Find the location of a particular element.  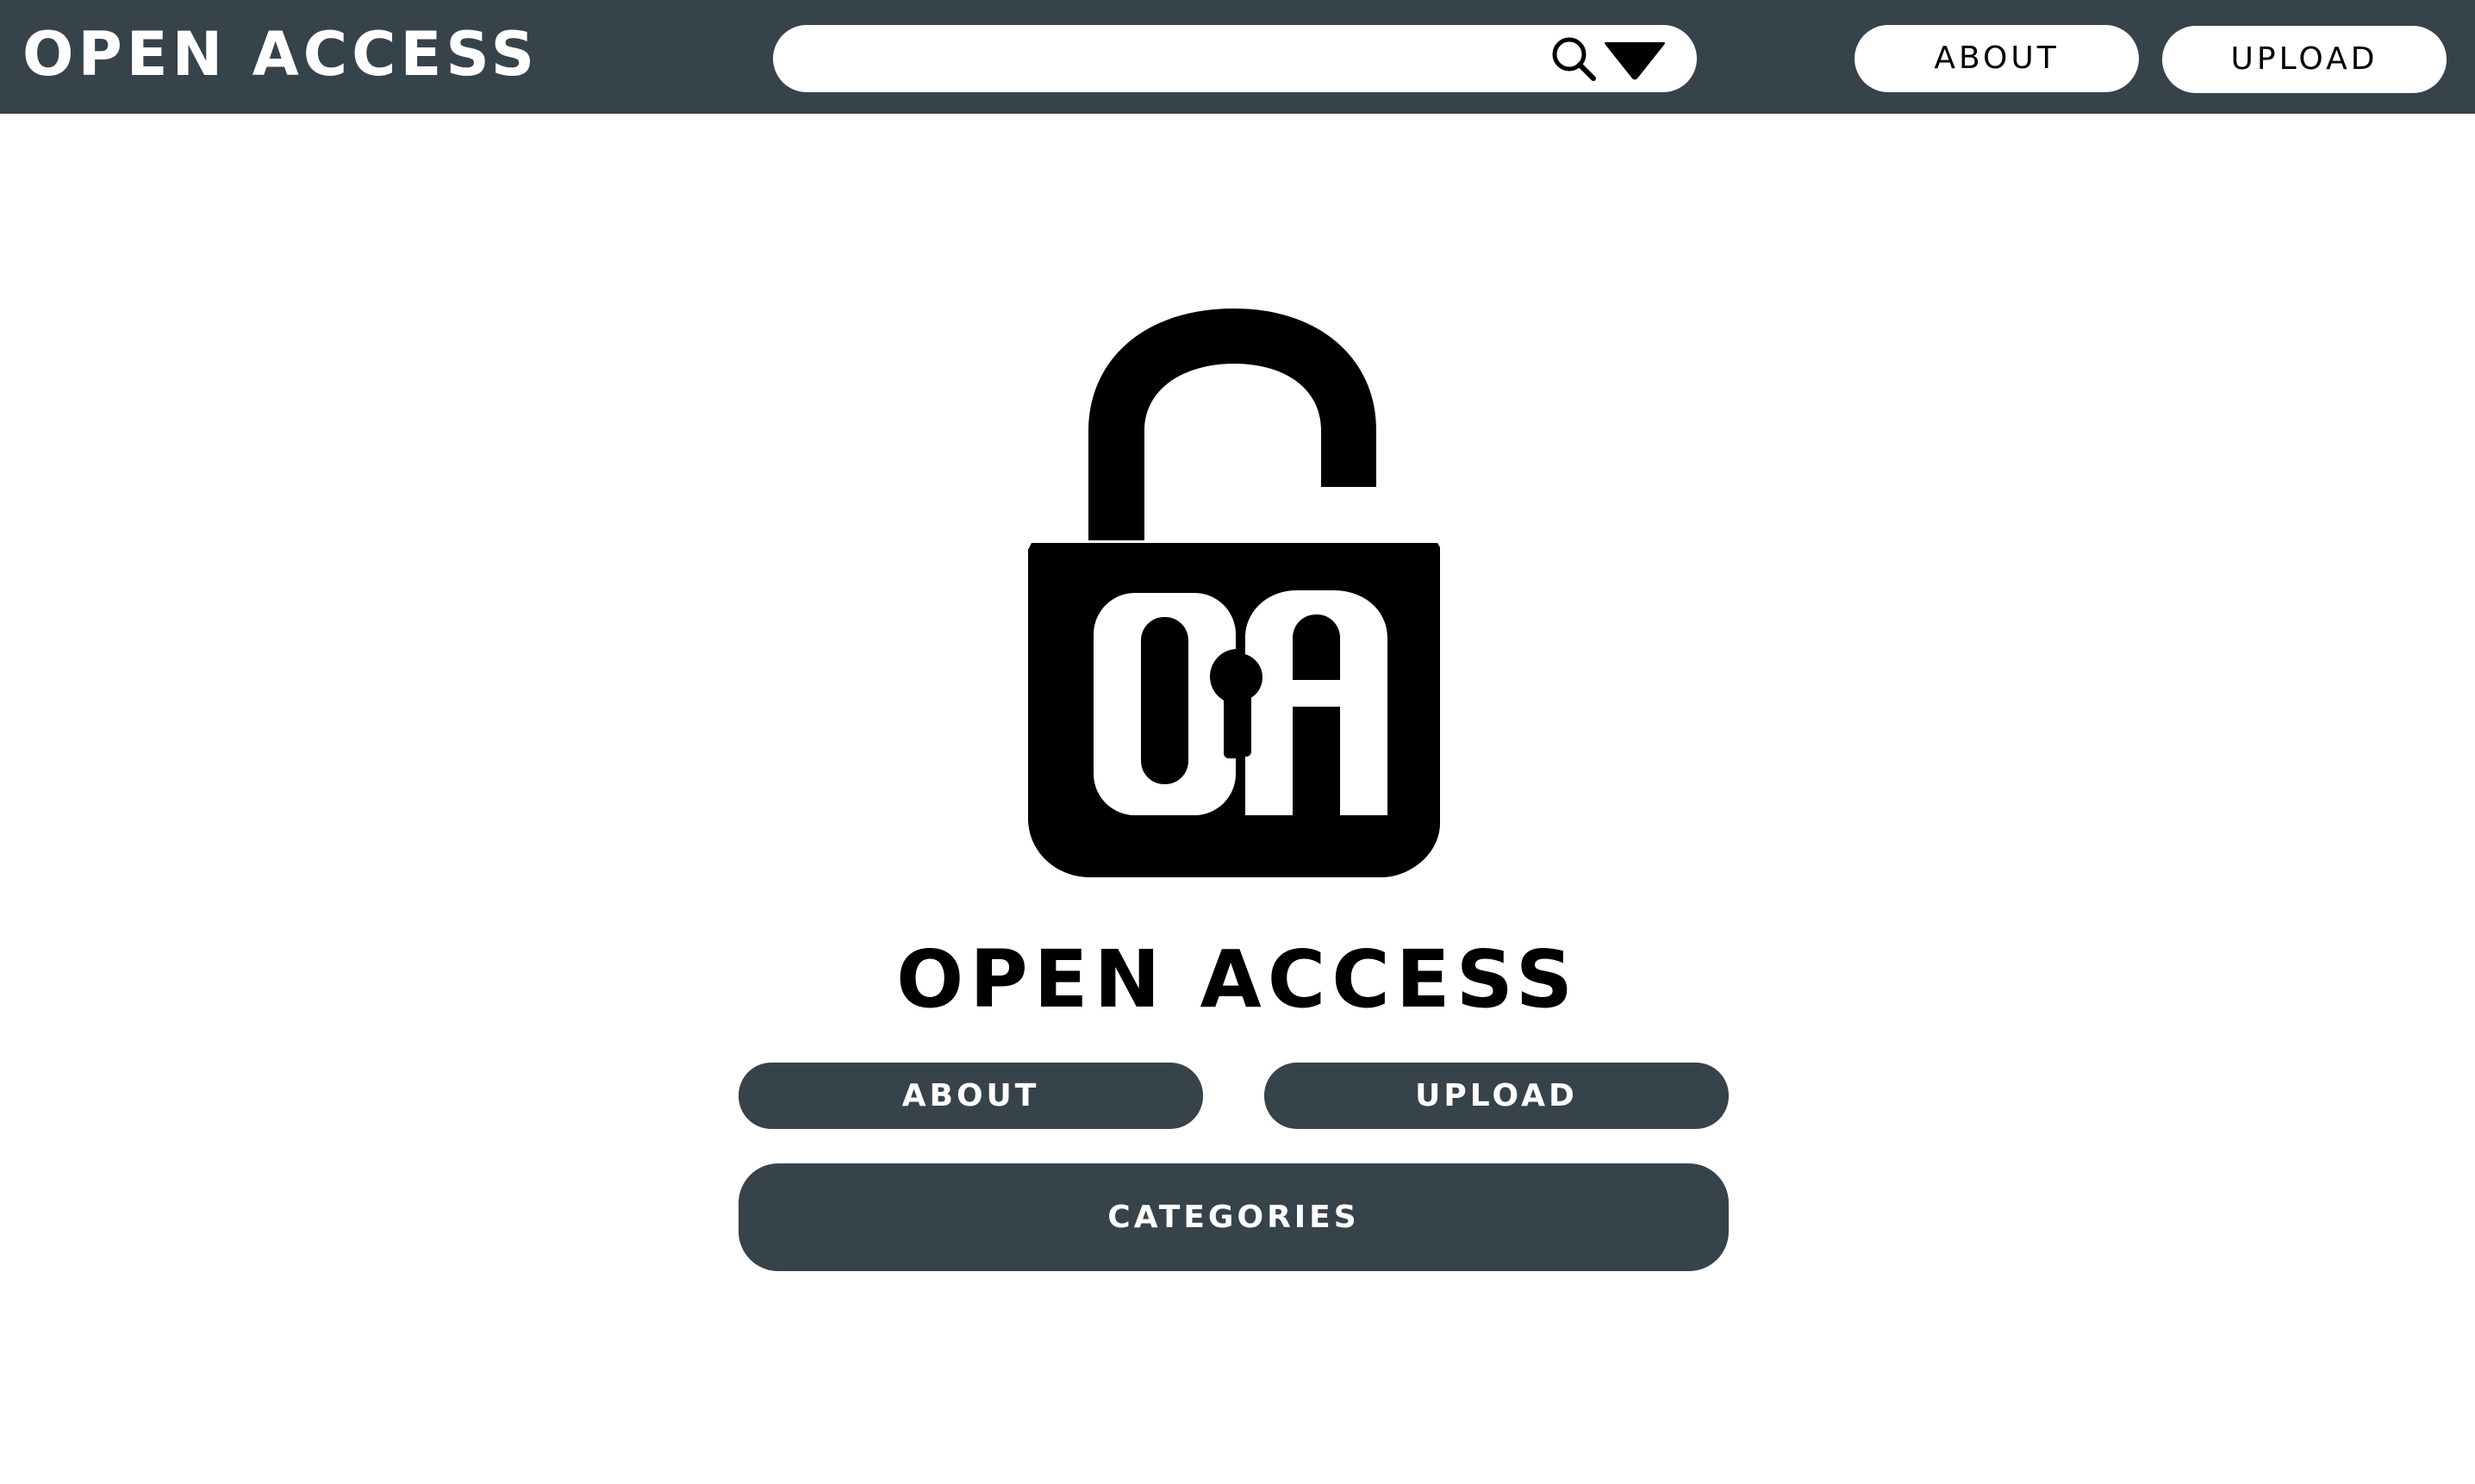

header-about-button: ABOUT is located at coordinates (1997, 59).